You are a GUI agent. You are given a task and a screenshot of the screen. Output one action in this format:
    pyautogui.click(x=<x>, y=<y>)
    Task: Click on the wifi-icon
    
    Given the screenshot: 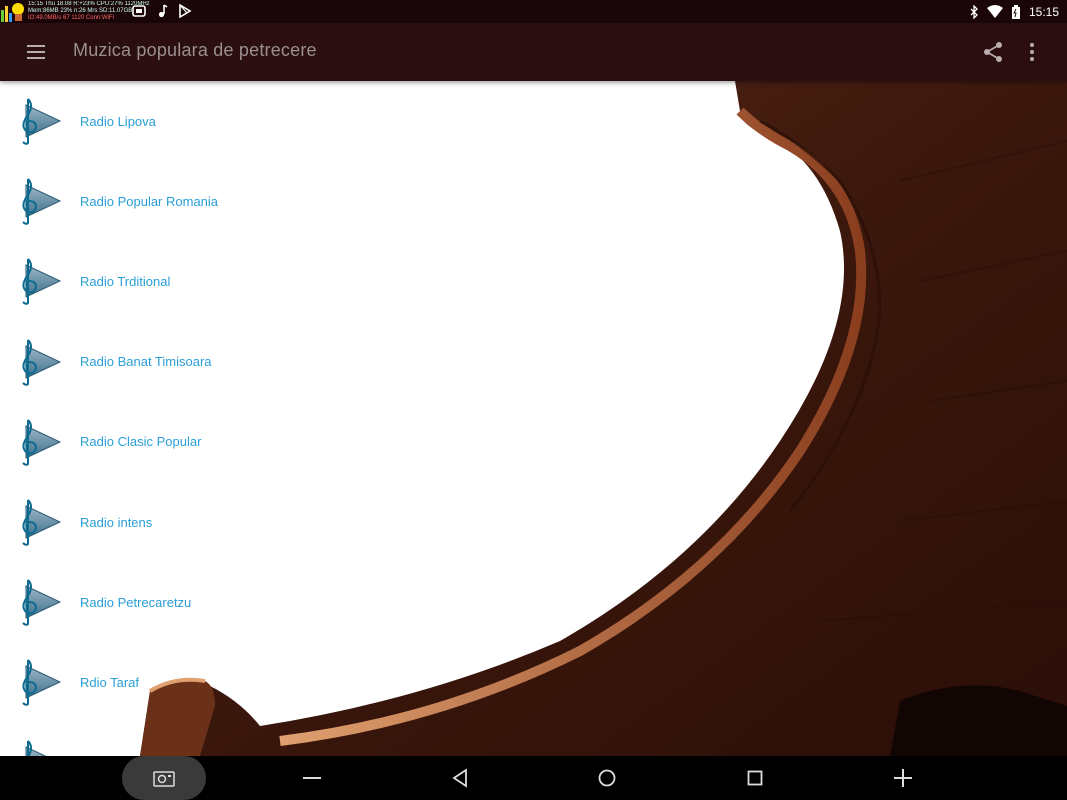 What is the action you would take?
    pyautogui.click(x=994, y=11)
    